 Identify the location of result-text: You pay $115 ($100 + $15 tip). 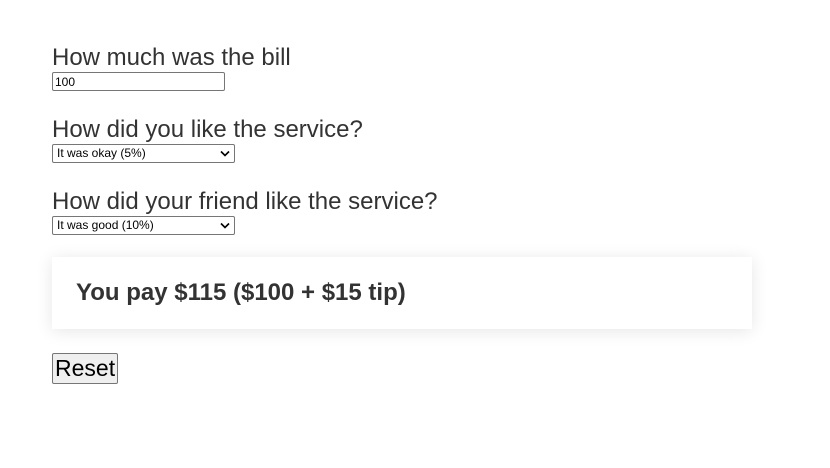
(241, 292).